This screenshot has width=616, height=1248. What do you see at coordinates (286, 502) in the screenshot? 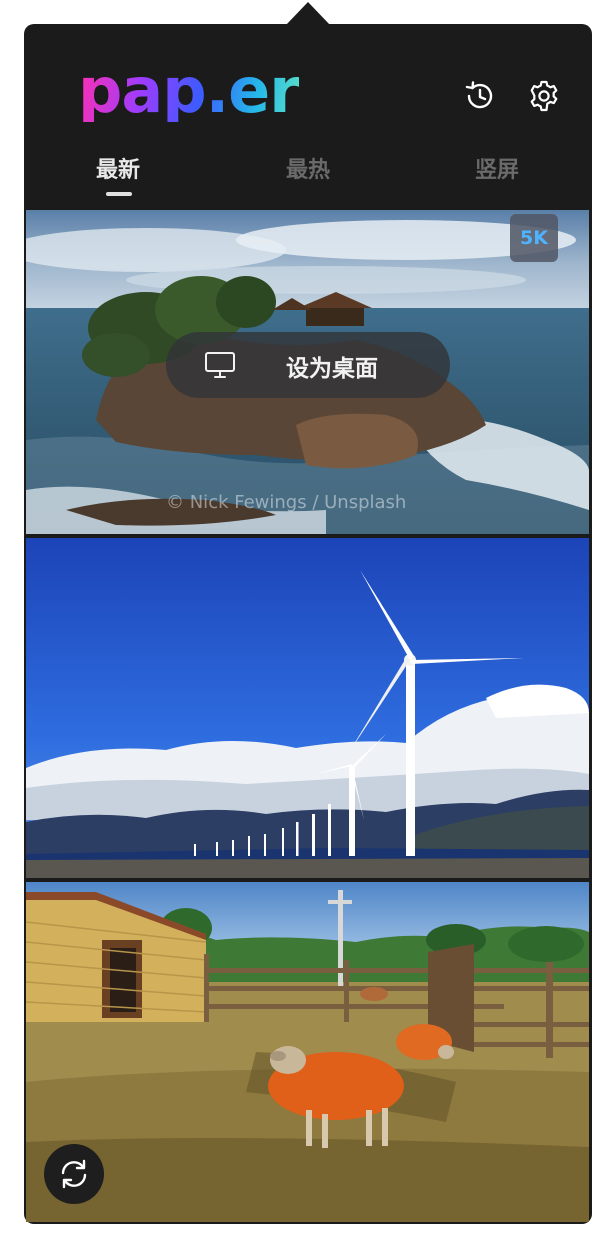
I see `photo-credit: © Nick Fewings / Unsplash` at bounding box center [286, 502].